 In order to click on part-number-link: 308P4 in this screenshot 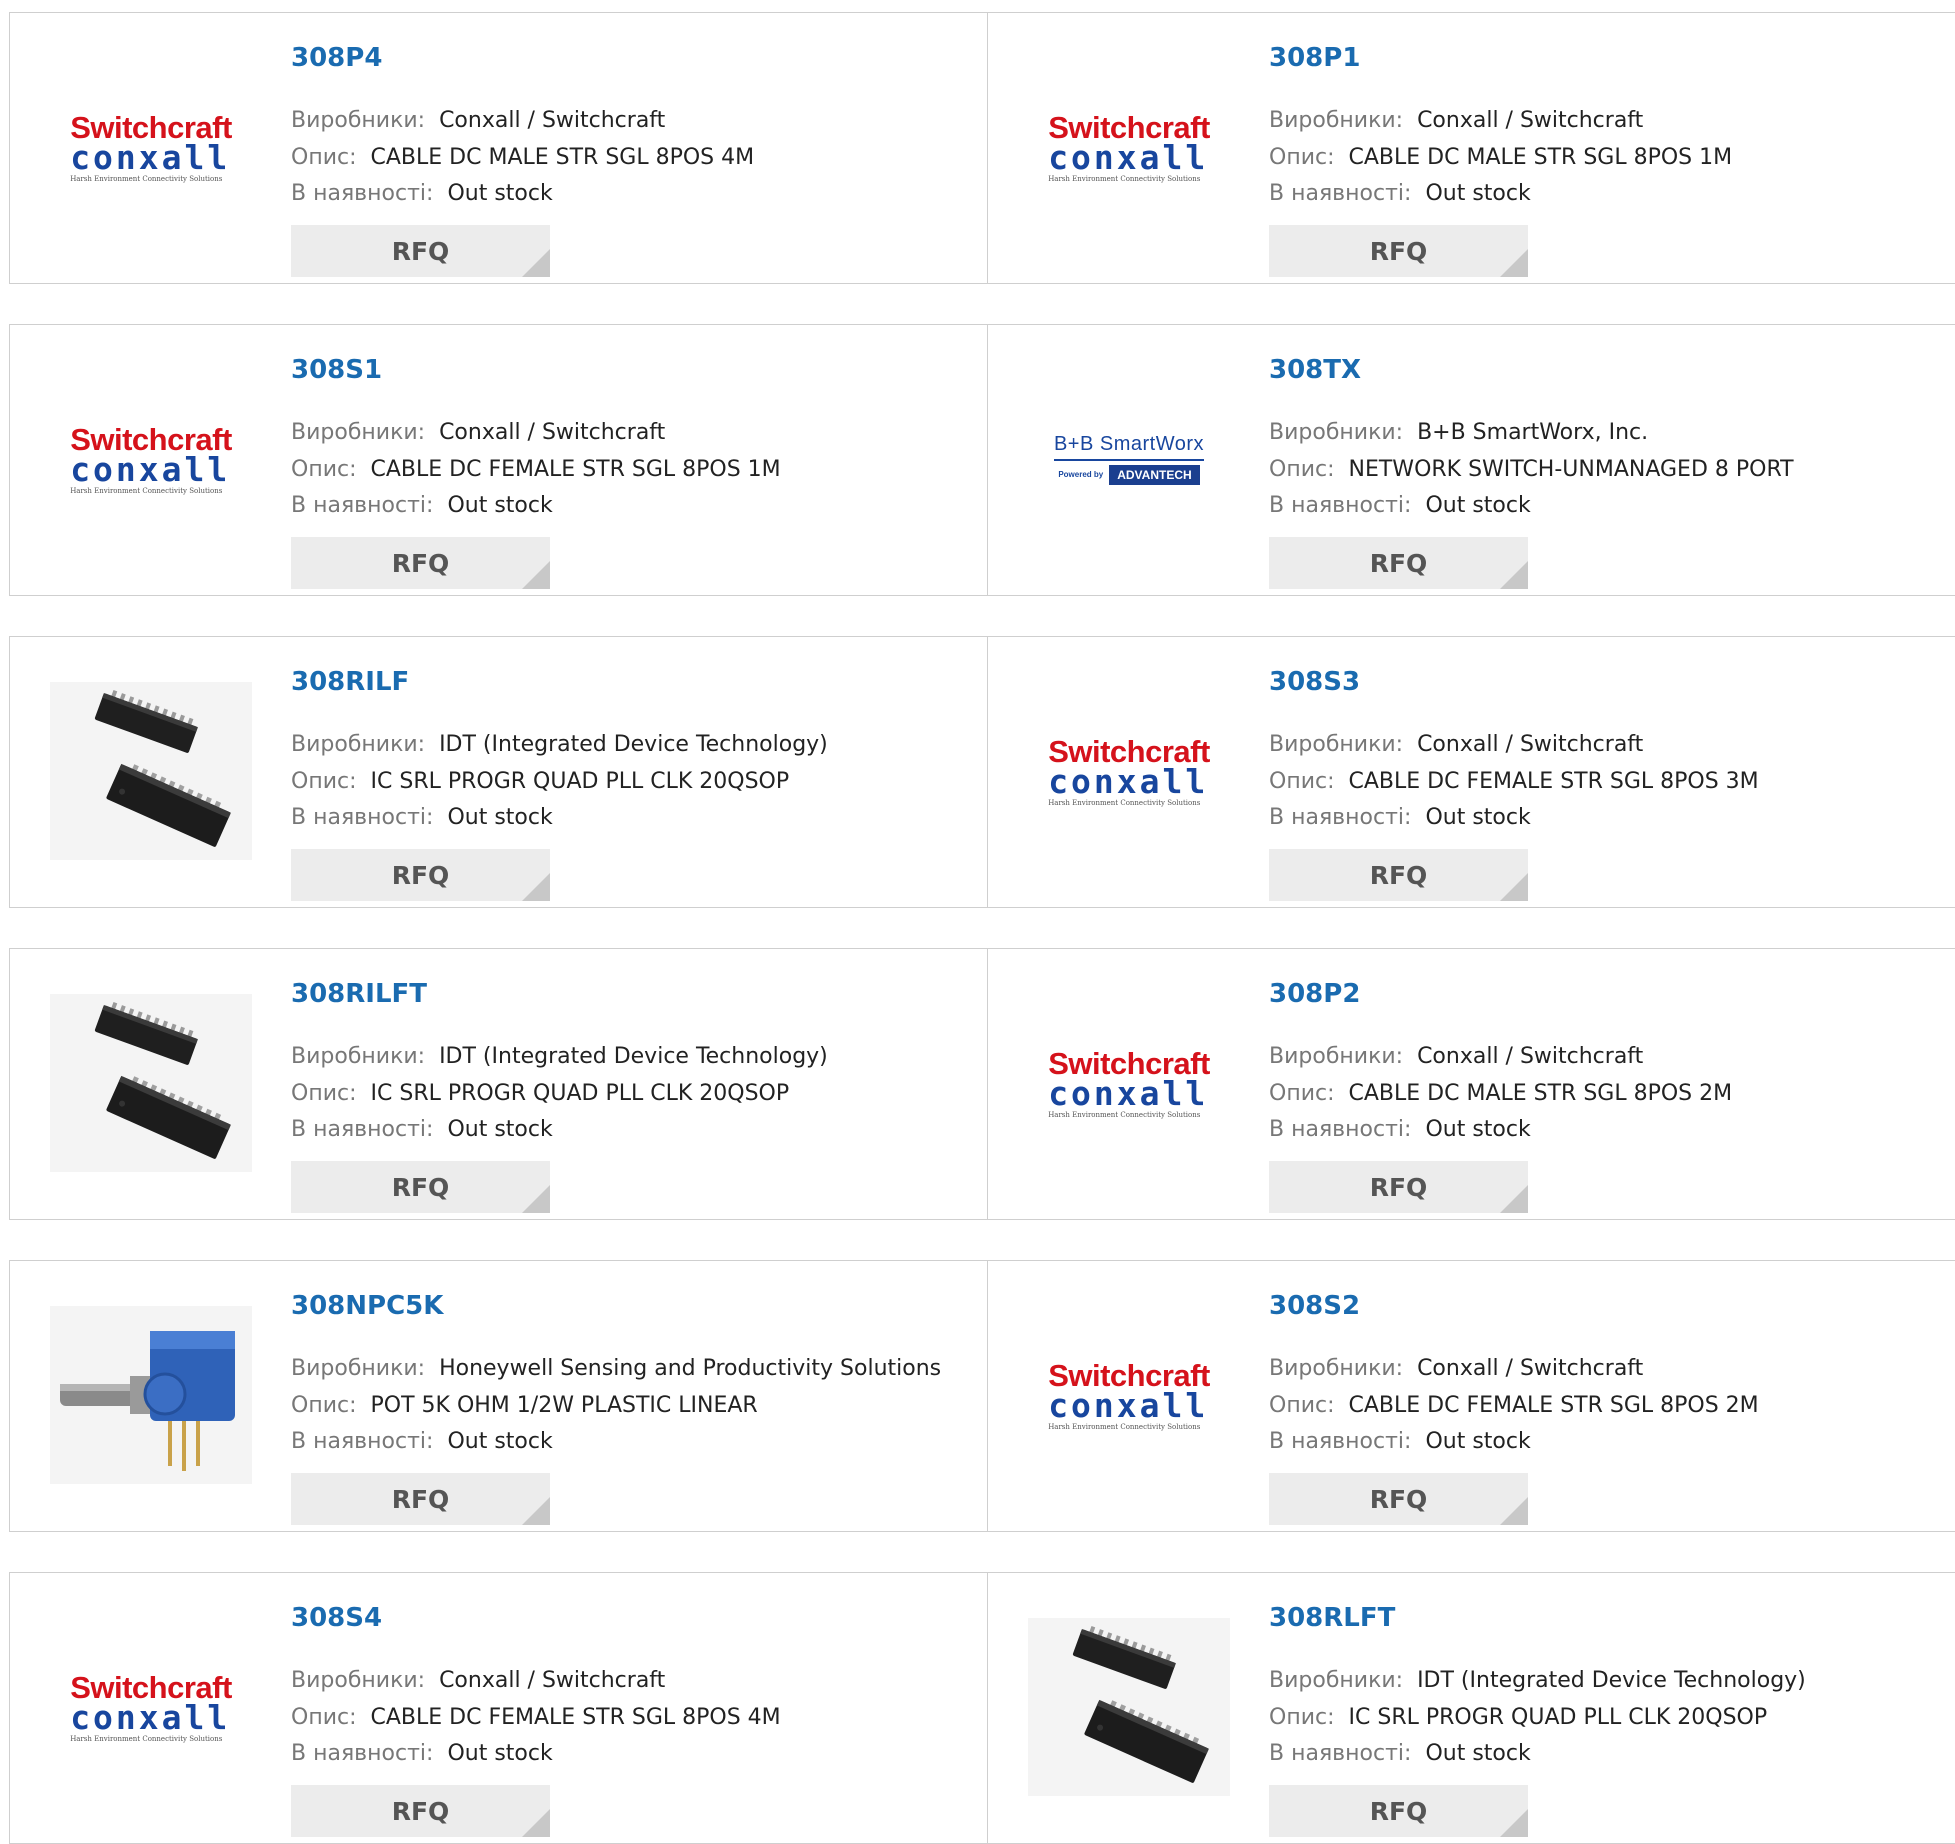, I will do `click(336, 58)`.